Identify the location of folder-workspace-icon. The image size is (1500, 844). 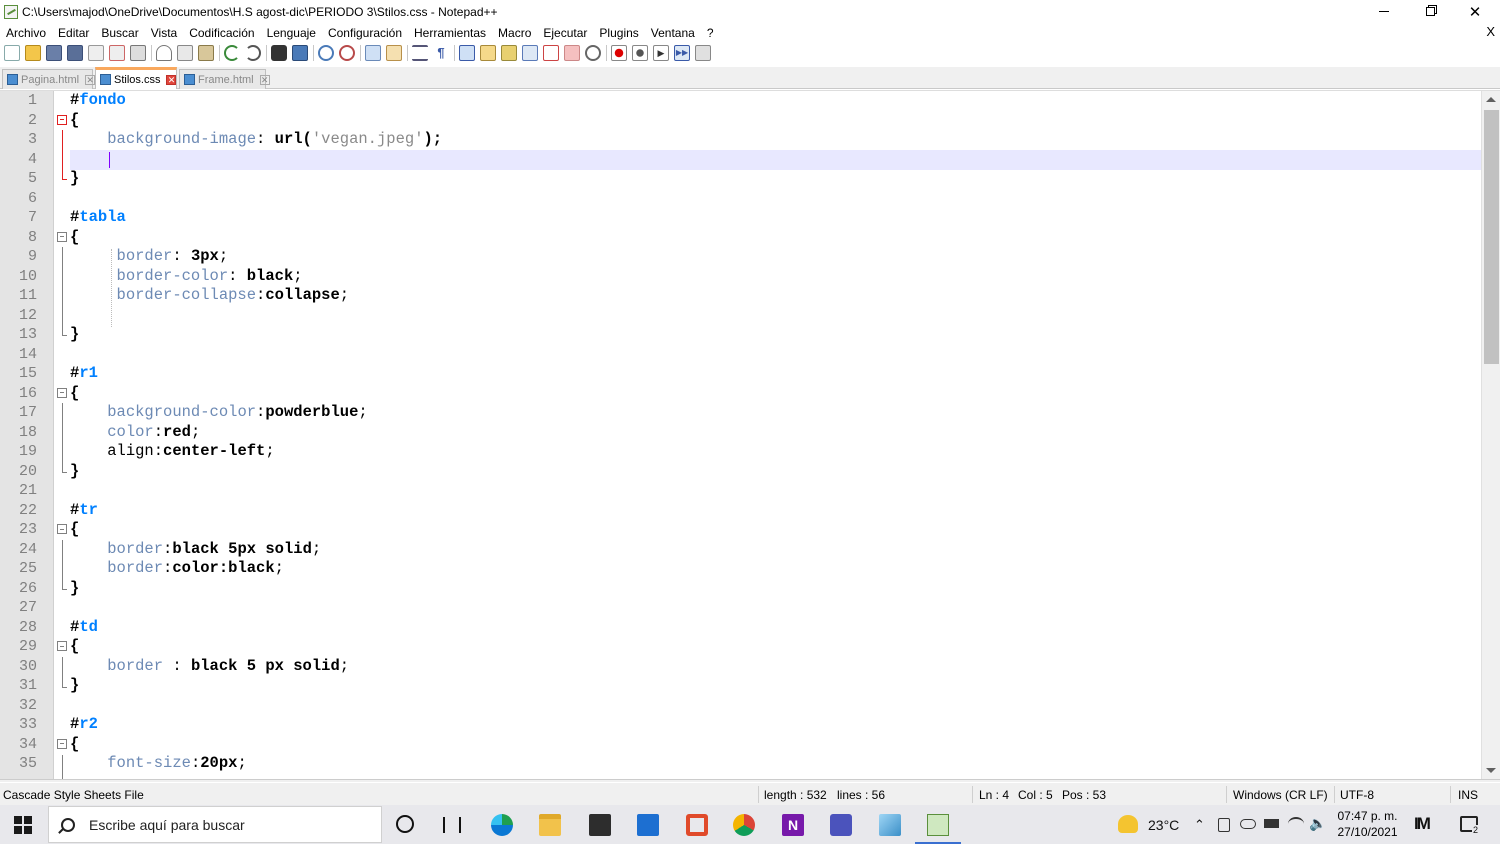
(551, 53).